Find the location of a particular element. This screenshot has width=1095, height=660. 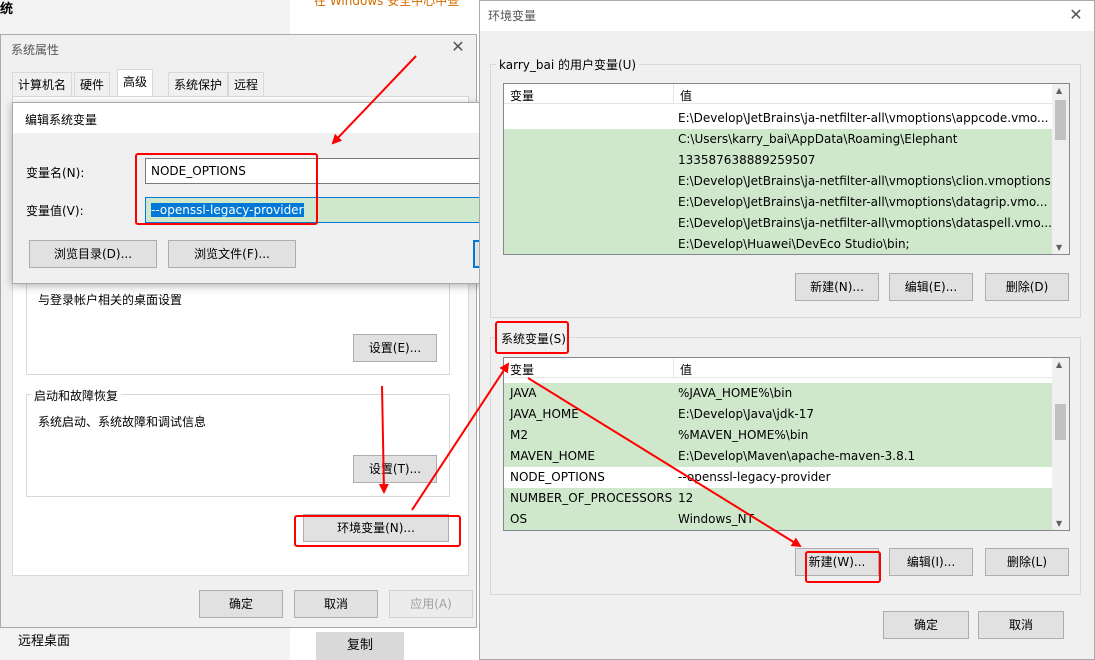

arrow-to-edit-dialog is located at coordinates (374, 100).